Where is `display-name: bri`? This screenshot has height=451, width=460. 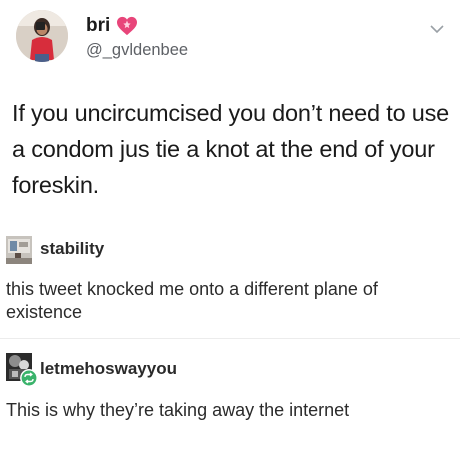 display-name: bri is located at coordinates (98, 26).